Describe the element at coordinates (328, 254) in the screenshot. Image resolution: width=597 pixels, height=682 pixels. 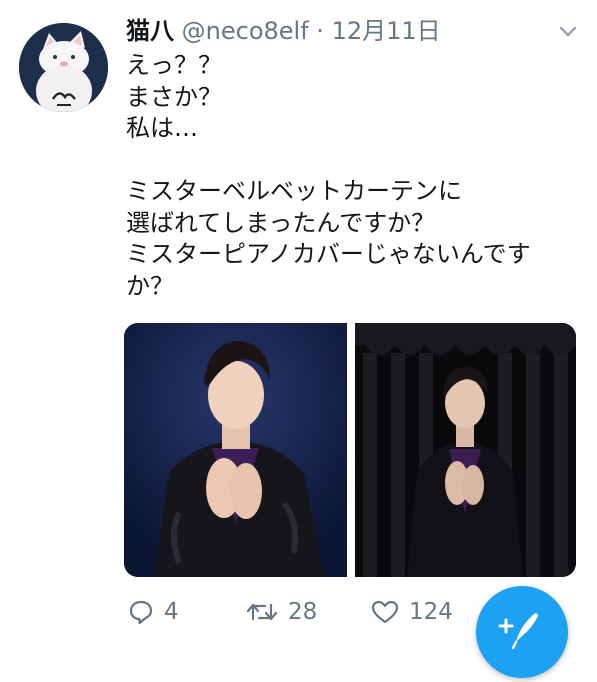
I see `tweet-line: ミスターピアノカバーじゃないんです` at that location.